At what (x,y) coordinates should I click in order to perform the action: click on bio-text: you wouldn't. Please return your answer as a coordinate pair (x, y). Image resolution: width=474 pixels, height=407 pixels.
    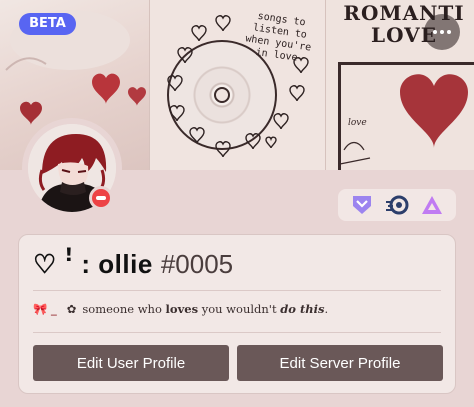
    Looking at the image, I should click on (239, 309).